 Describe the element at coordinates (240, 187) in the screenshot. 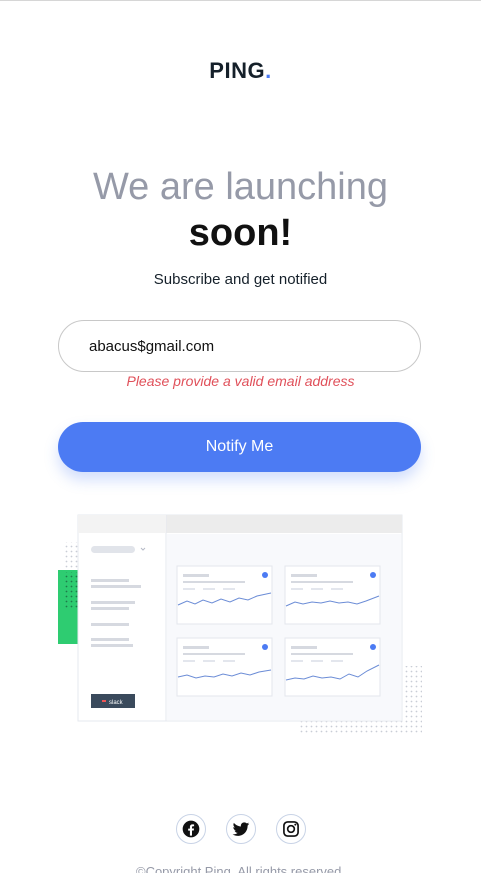

I see `headline-light: We are launching` at that location.